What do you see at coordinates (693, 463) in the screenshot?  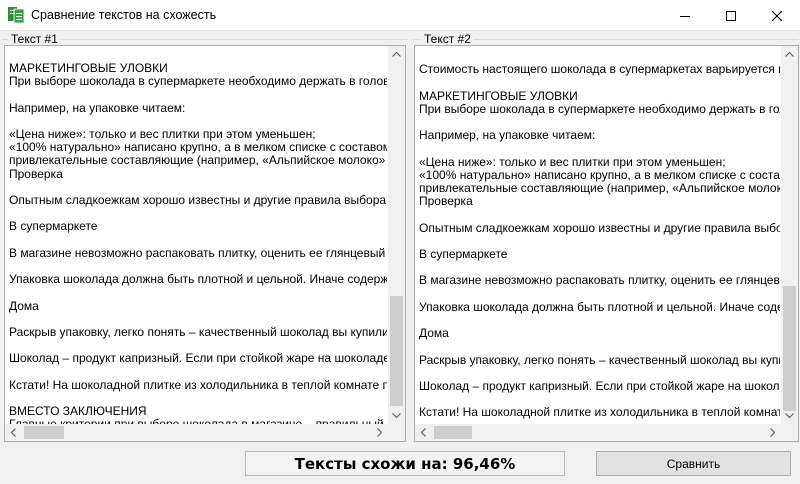 I see `compare-button: Сравнить` at bounding box center [693, 463].